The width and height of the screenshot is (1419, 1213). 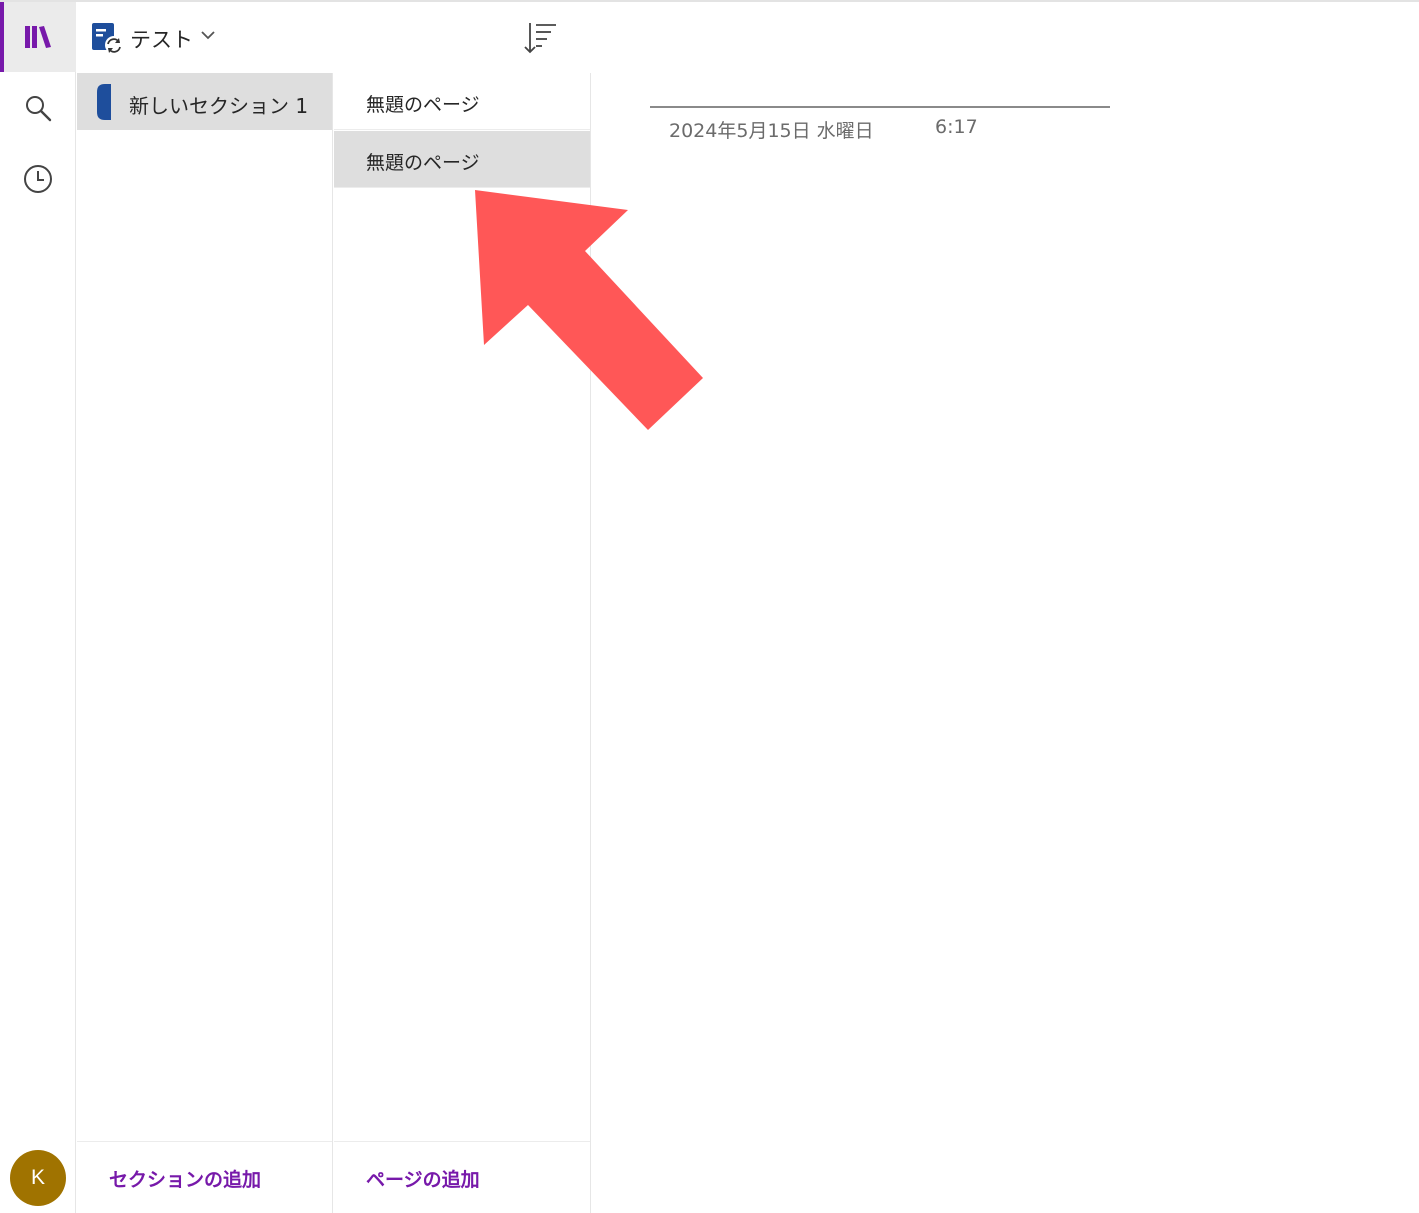 I want to click on notebook-header: テスト, so click(x=334, y=37).